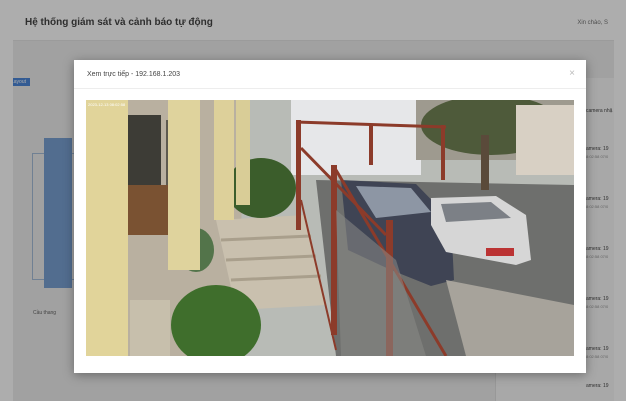 This screenshot has width=626, height=401. I want to click on close-icon: ×, so click(572, 73).